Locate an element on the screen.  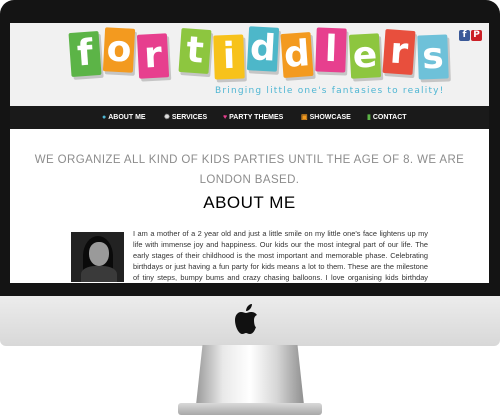
site-logo: fortiddlers is located at coordinates (258, 55).